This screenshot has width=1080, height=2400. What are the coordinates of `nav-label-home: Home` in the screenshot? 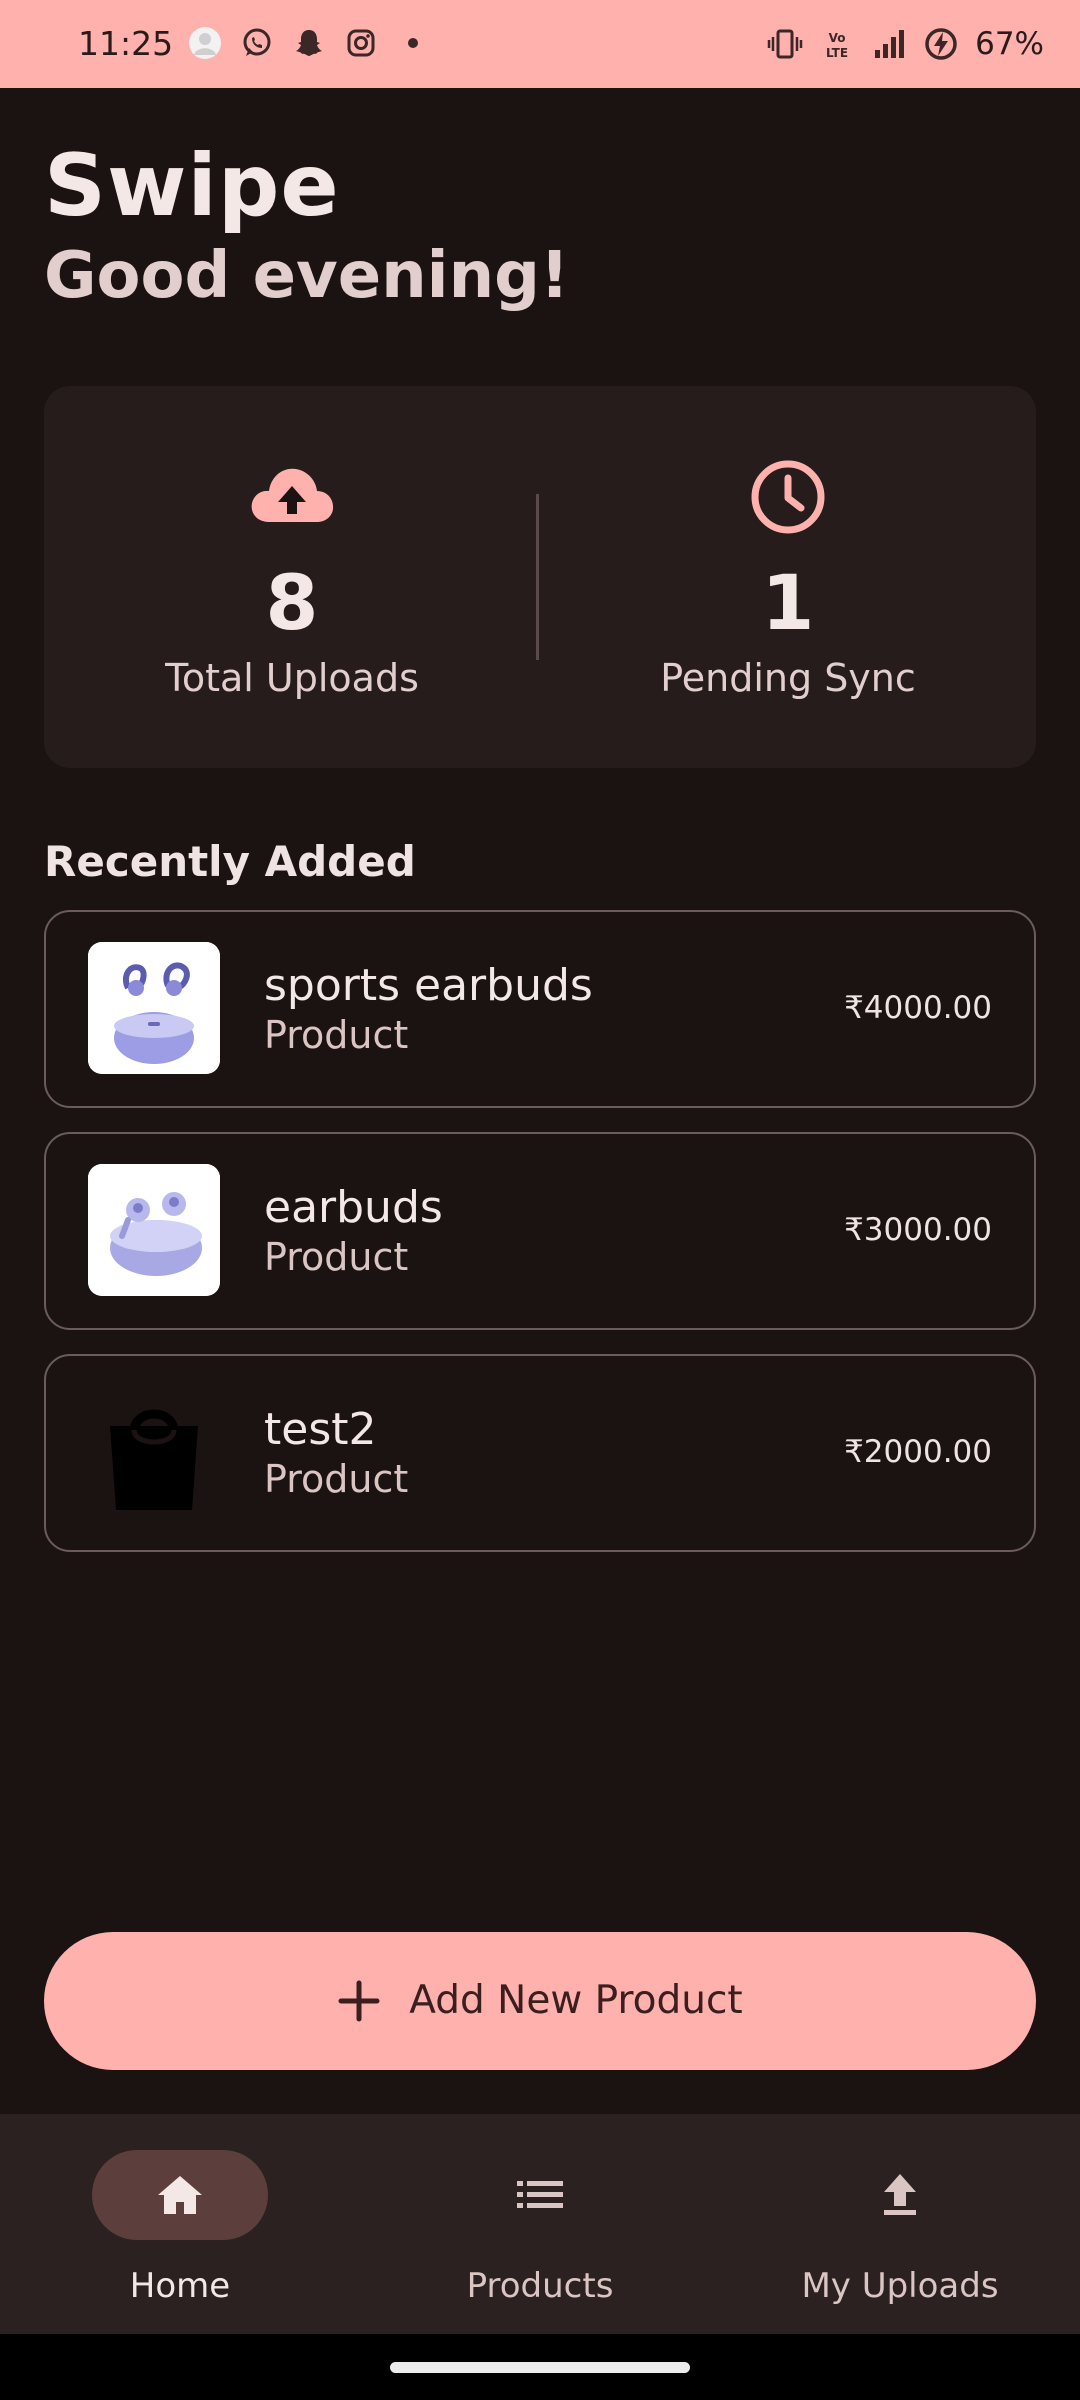 It's located at (180, 2286).